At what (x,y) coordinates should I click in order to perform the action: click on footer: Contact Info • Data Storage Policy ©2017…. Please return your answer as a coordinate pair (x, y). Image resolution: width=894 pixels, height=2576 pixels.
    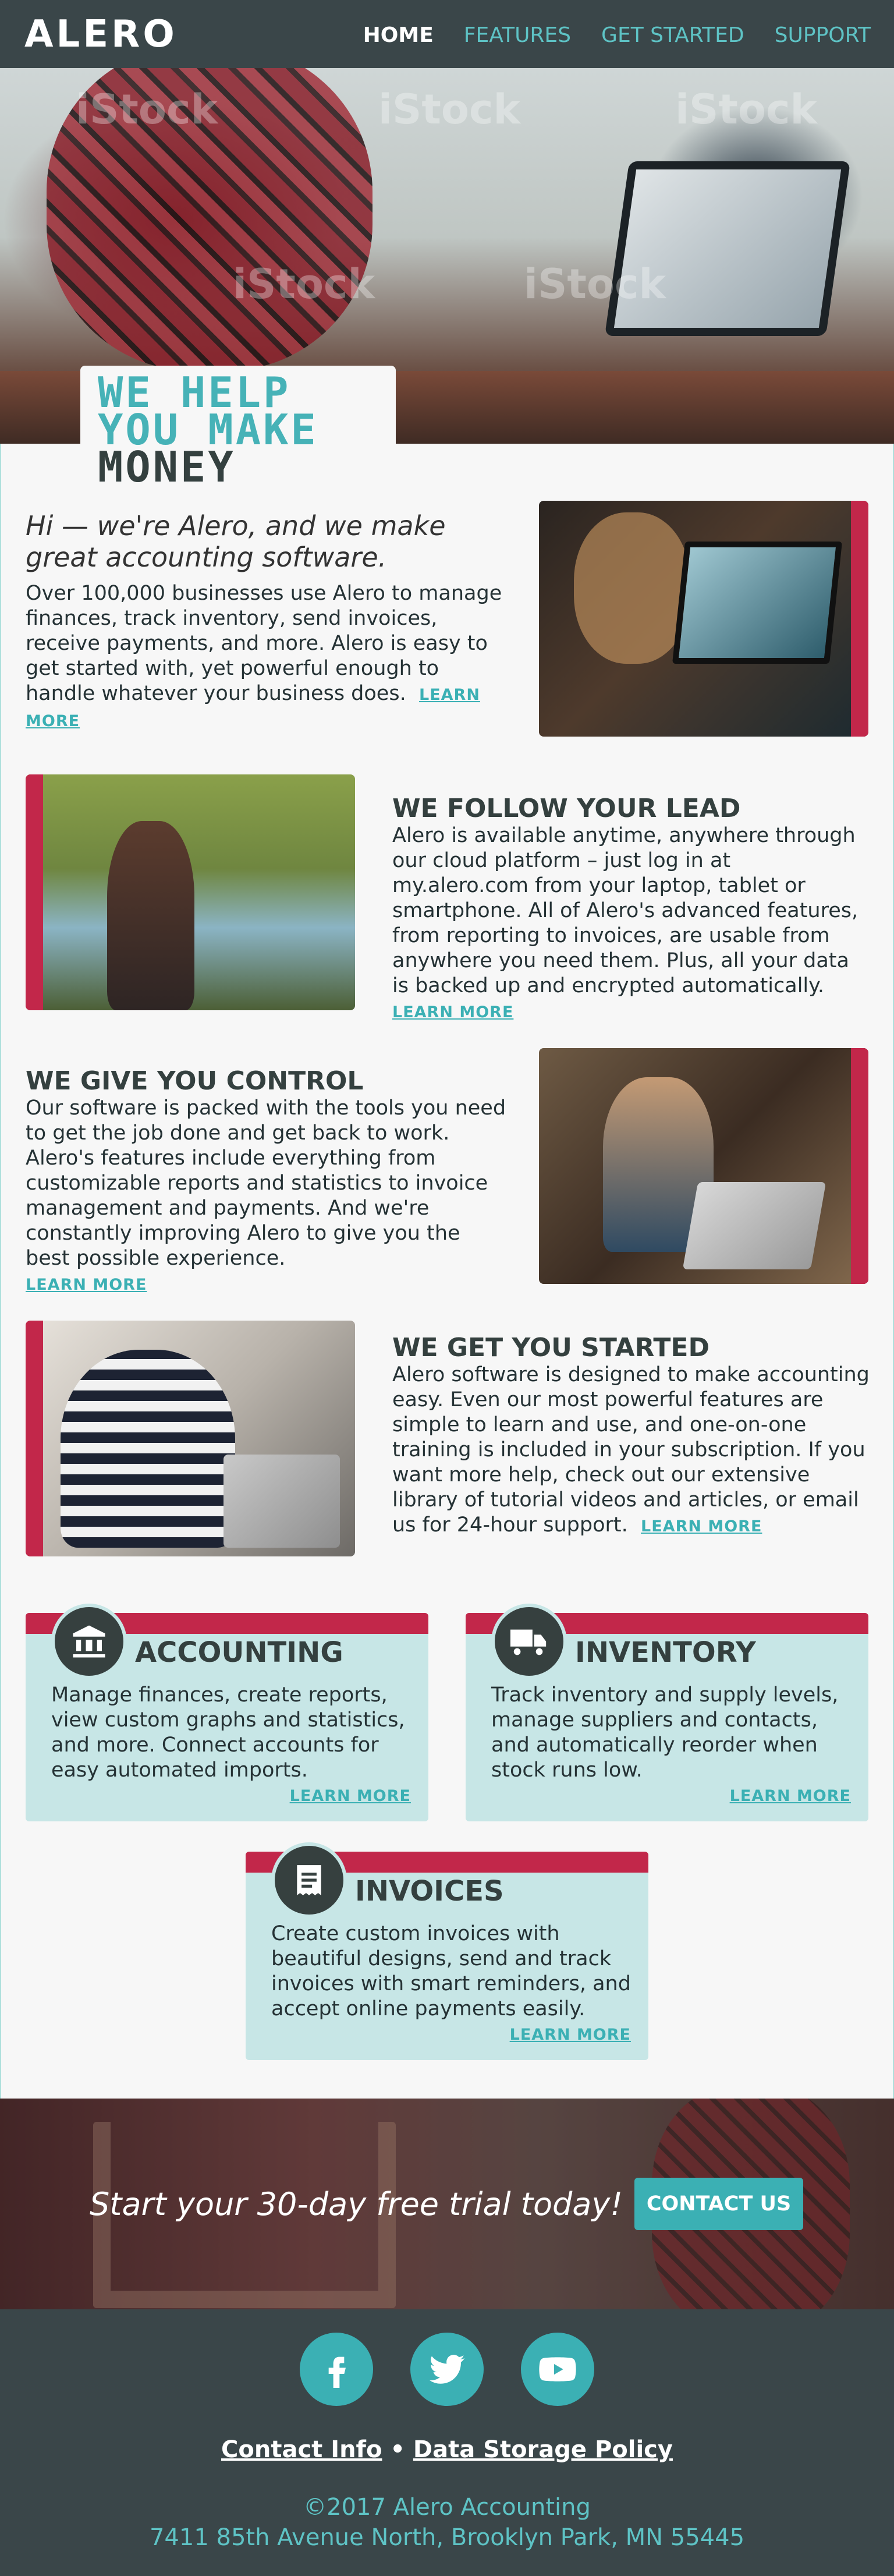
    Looking at the image, I should click on (447, 2442).